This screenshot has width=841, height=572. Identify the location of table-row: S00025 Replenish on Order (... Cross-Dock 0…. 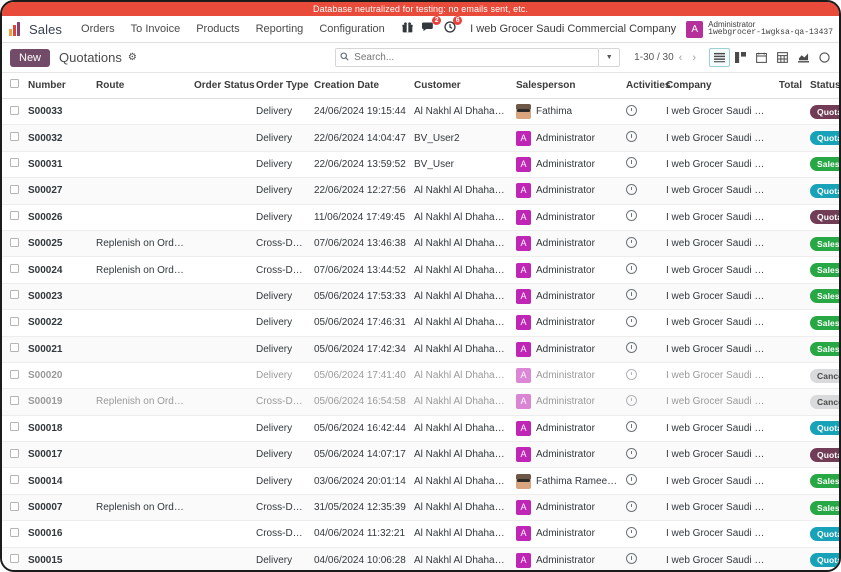
(420, 244).